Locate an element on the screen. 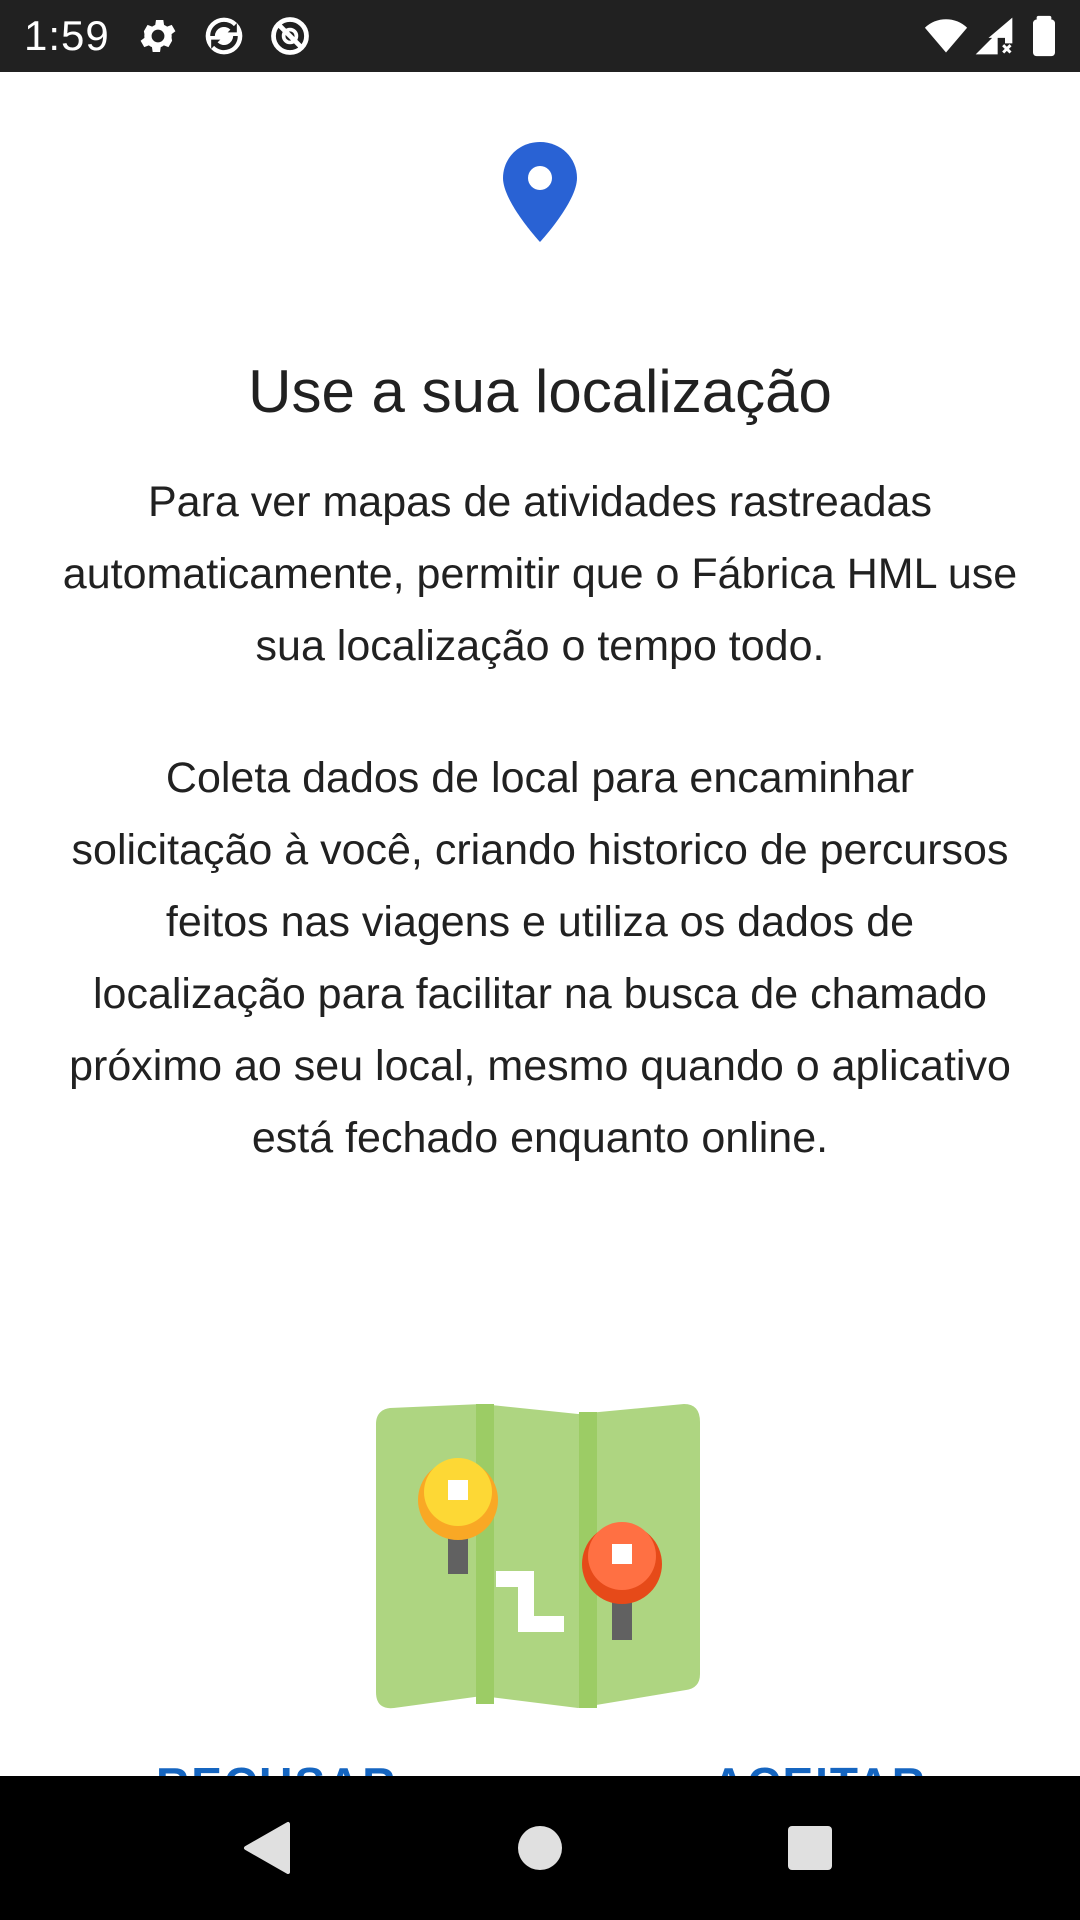 The width and height of the screenshot is (1080, 1920). sync-icon is located at coordinates (224, 36).